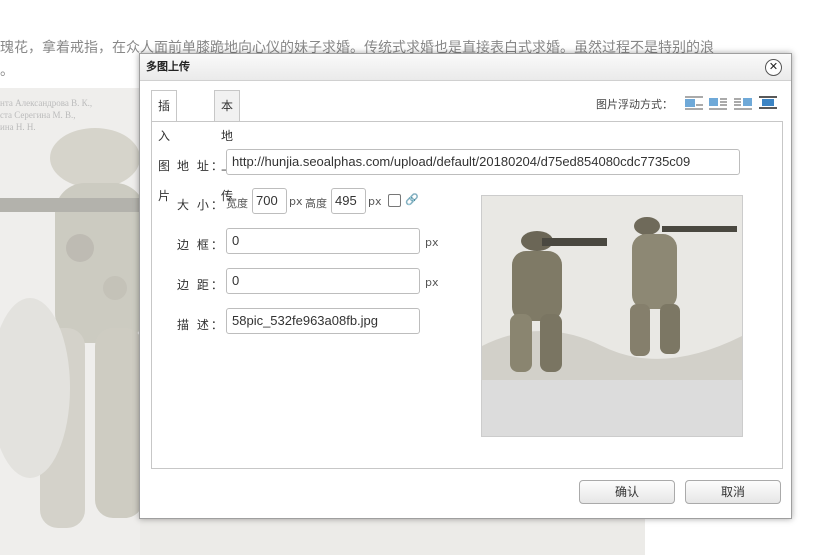  Describe the element at coordinates (348, 201) in the screenshot. I see `height-input: 495` at that location.